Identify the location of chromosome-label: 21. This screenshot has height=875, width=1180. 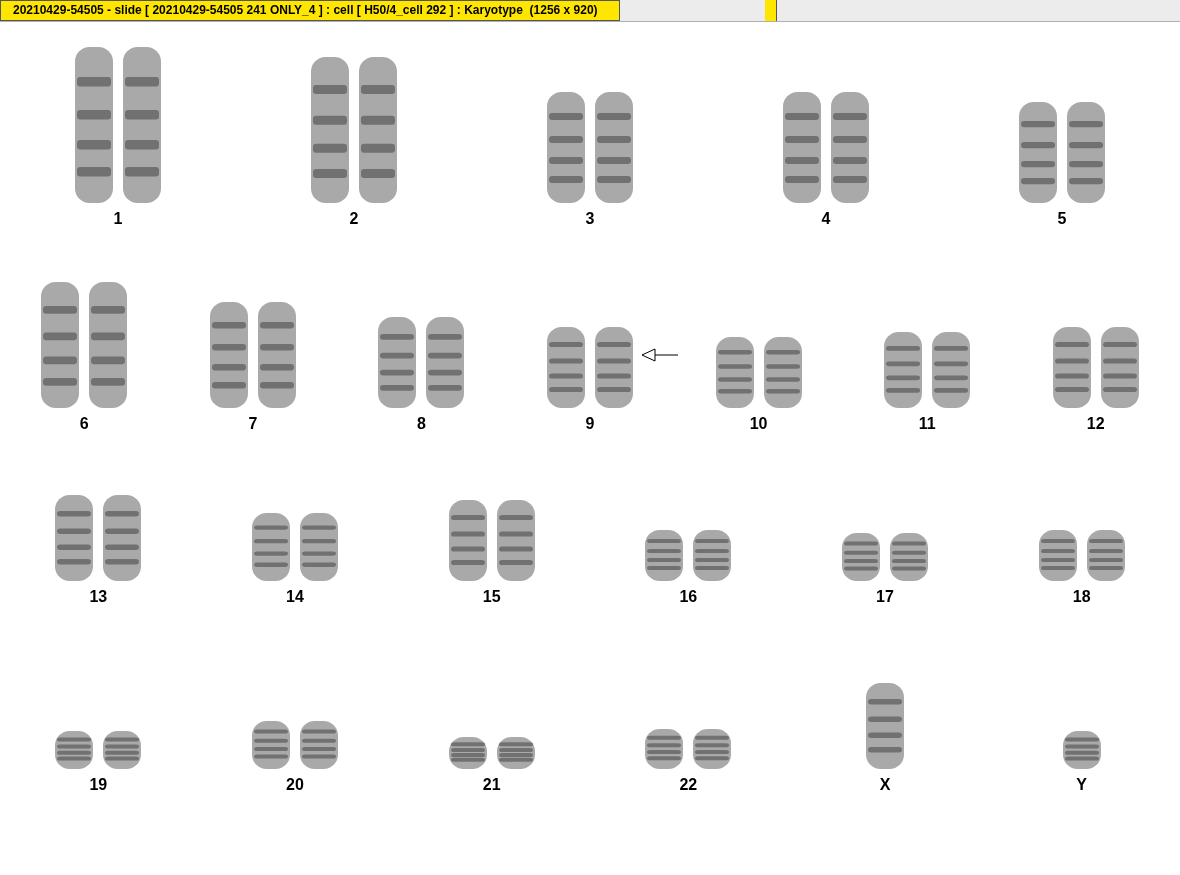
(491, 785).